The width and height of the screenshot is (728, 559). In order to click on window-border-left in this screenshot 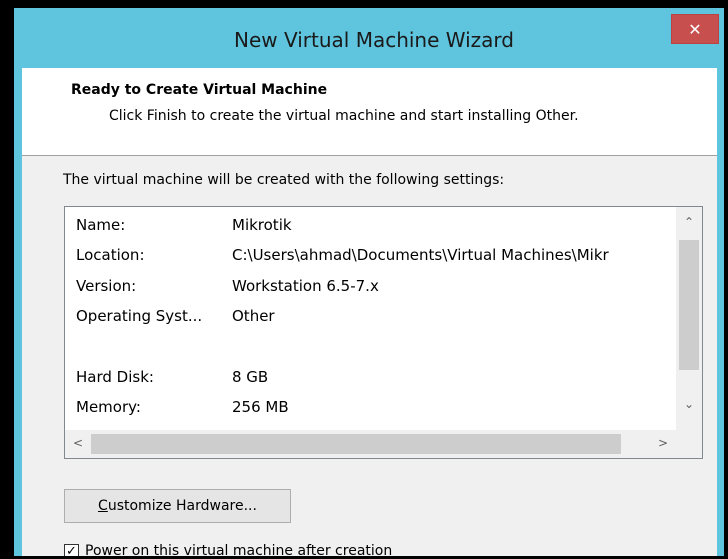, I will do `click(18, 312)`.